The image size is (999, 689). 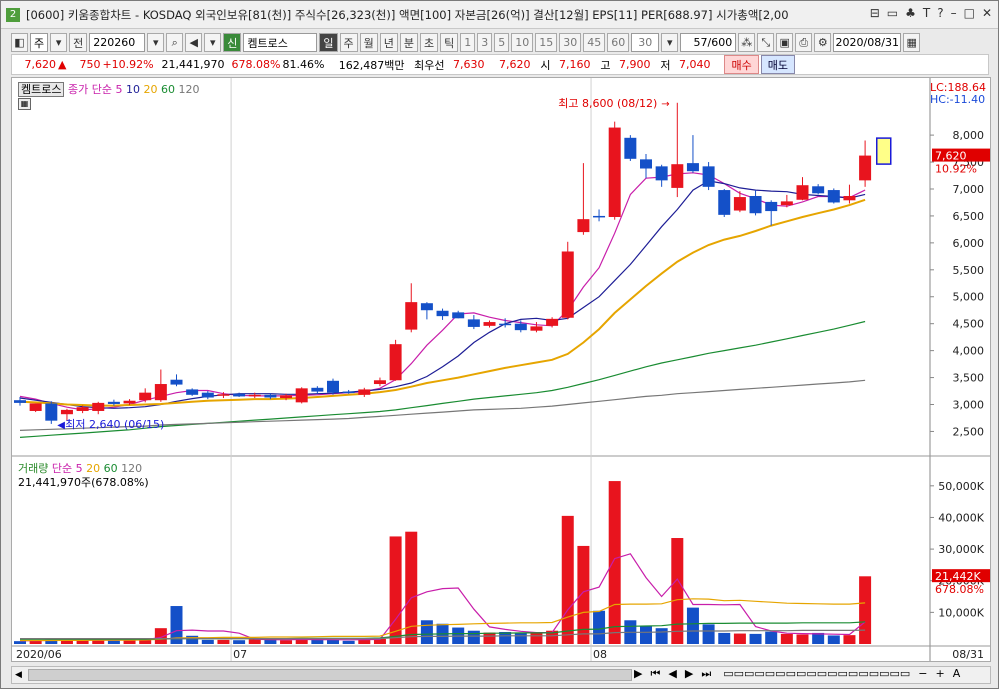 What do you see at coordinates (502, 42) in the screenshot?
I see `interval-5: 5` at bounding box center [502, 42].